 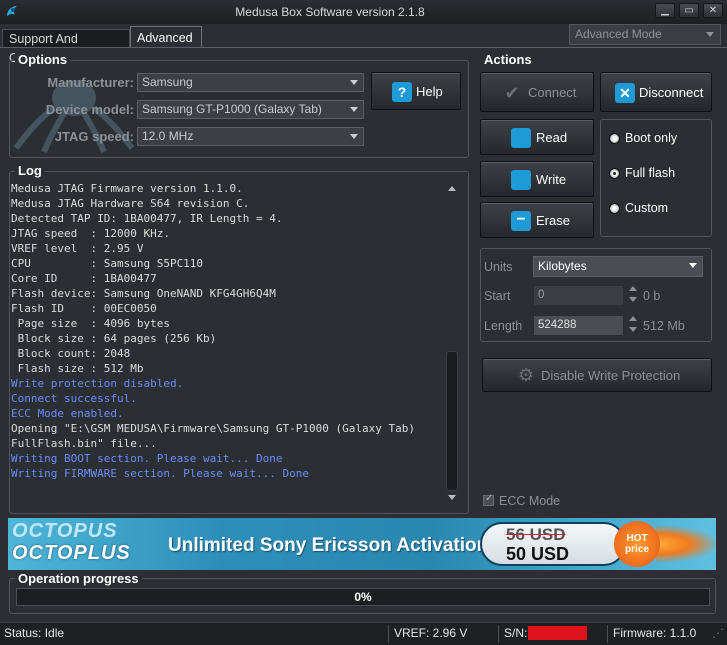 What do you see at coordinates (328, 545) in the screenshot?
I see `banner-headline: Unlimited Sony Ericsson Activation` at bounding box center [328, 545].